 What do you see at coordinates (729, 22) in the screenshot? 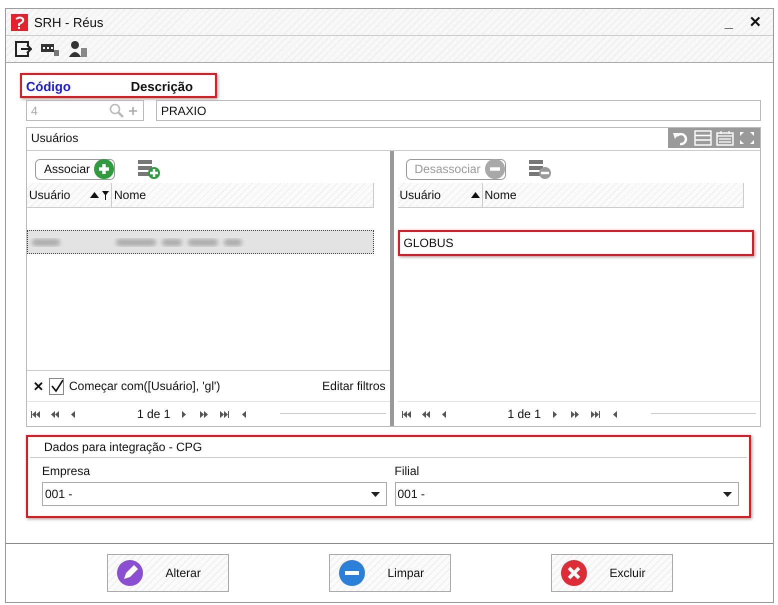
I see `minimize-button: _` at bounding box center [729, 22].